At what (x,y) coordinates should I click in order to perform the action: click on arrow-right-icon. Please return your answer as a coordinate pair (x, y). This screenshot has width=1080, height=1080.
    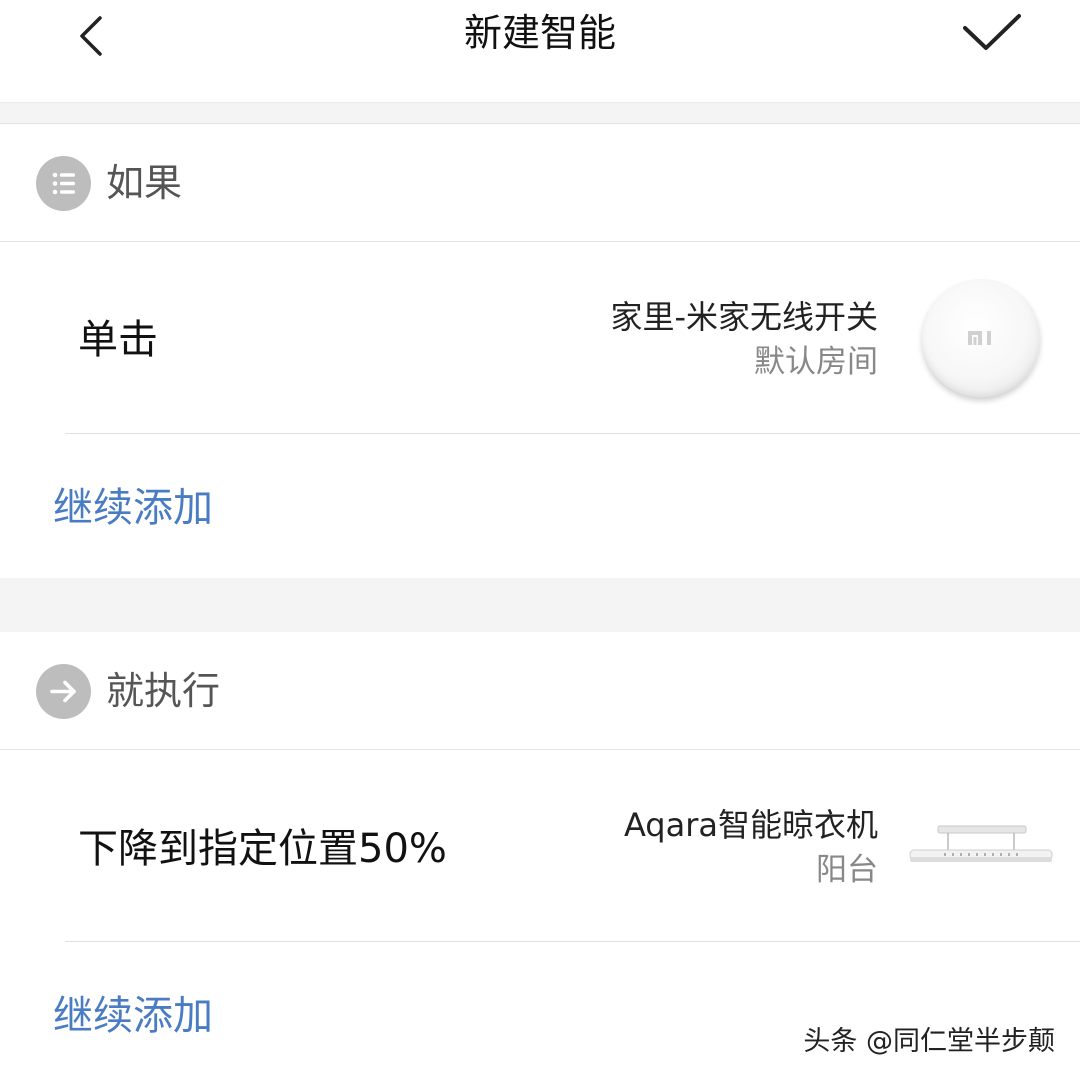
    Looking at the image, I should click on (63, 691).